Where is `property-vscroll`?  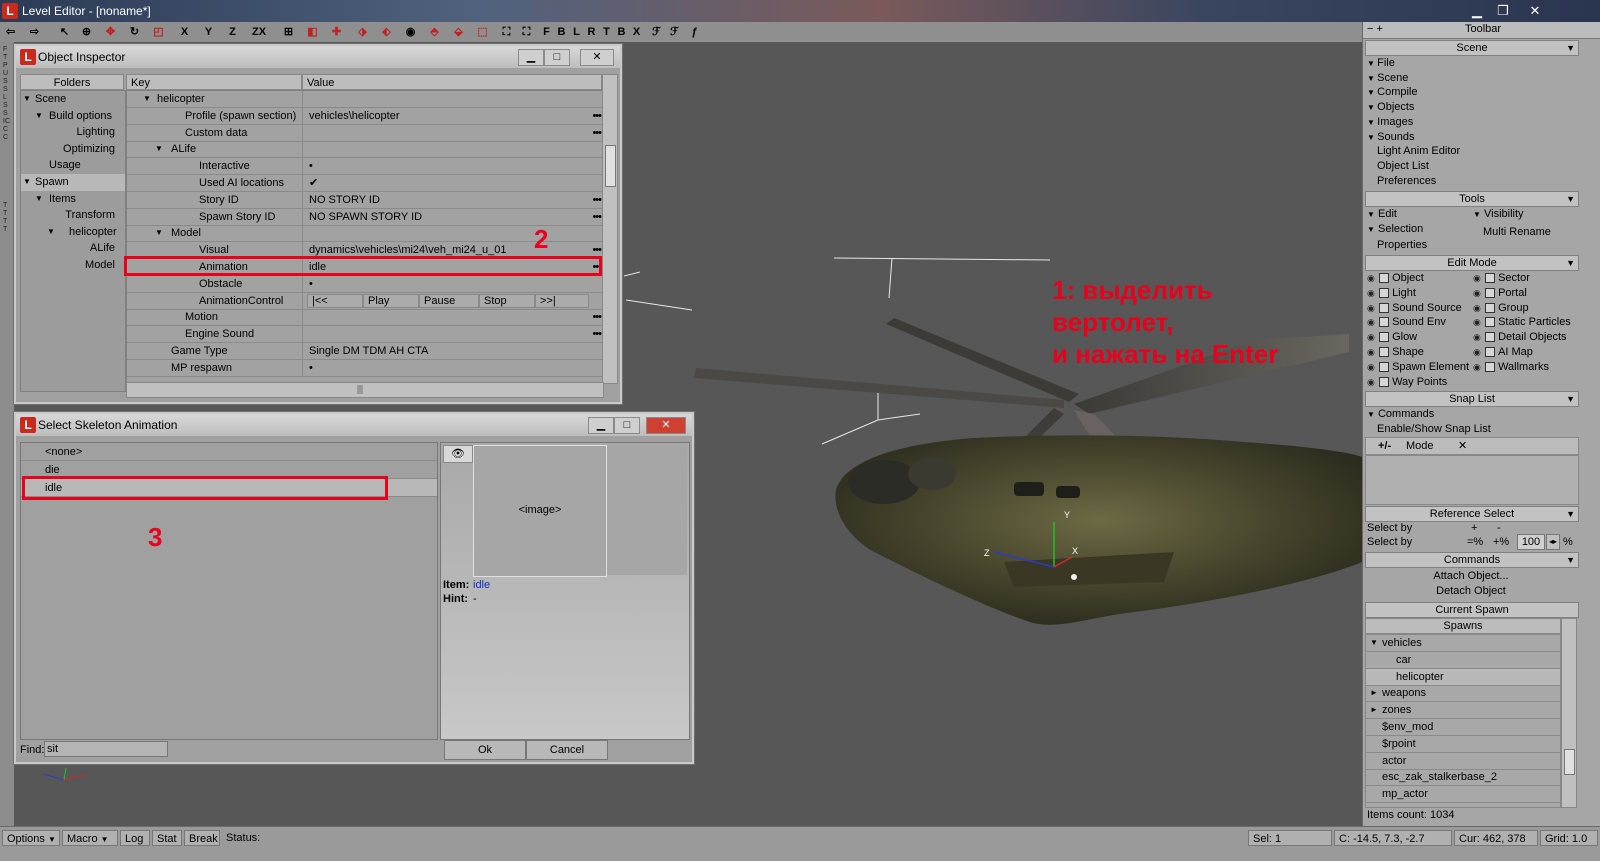 property-vscroll is located at coordinates (610, 229).